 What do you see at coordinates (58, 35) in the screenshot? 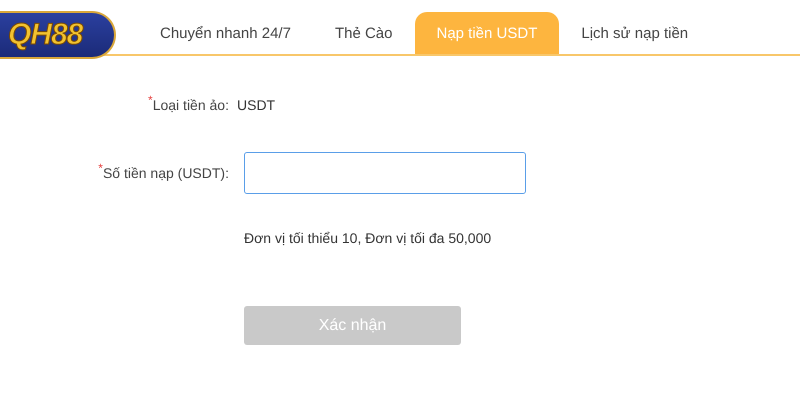
I see `logo: QH88` at bounding box center [58, 35].